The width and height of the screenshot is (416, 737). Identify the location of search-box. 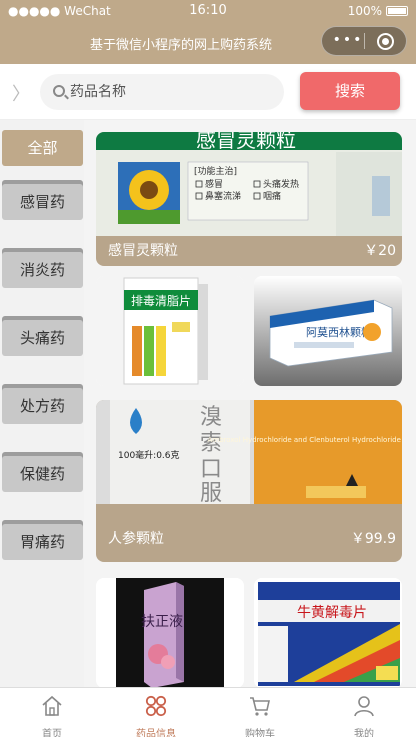
(162, 92).